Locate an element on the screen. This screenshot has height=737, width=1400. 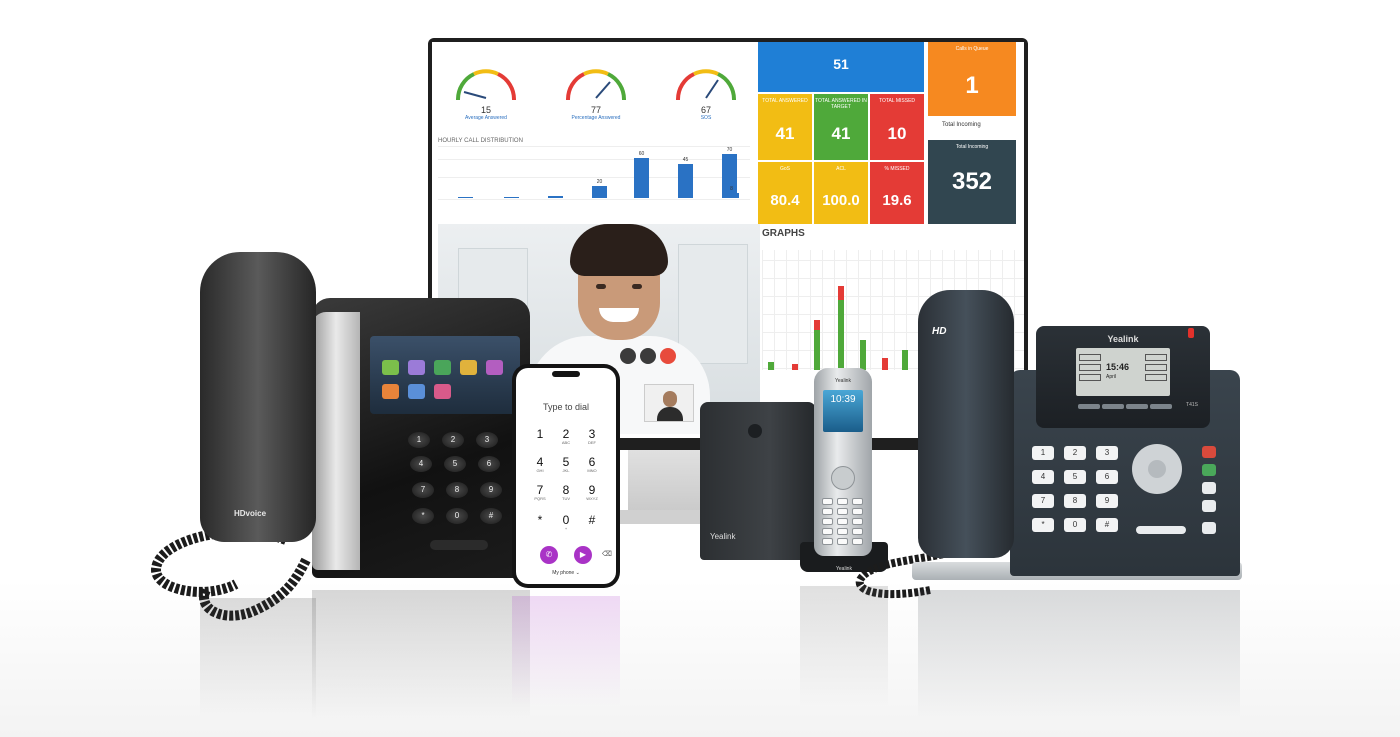
desk-phone-touchscreen is located at coordinates (445, 375).